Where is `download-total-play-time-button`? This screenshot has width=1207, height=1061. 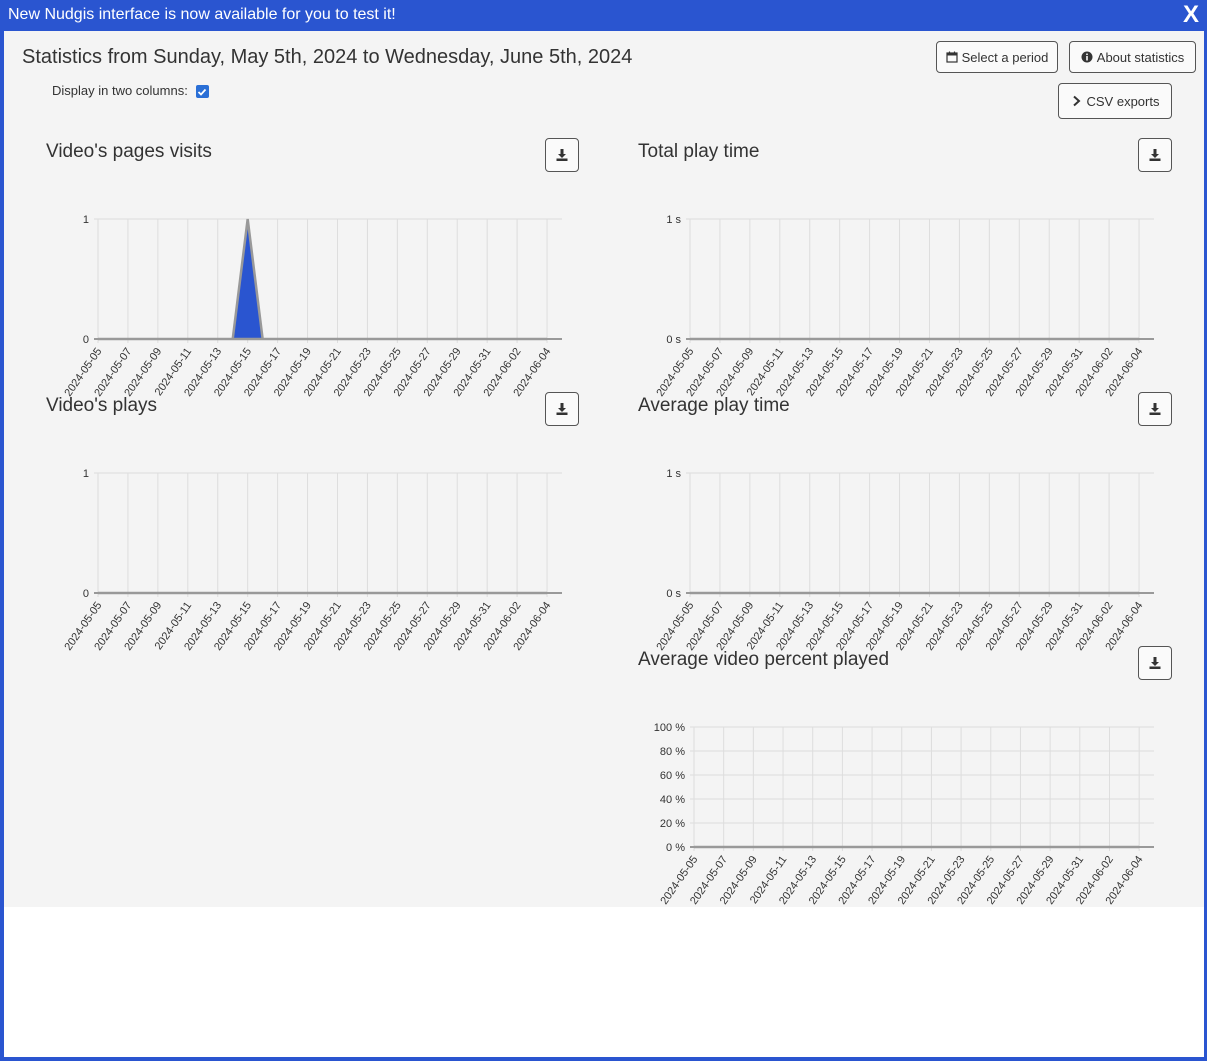
download-total-play-time-button is located at coordinates (1155, 155).